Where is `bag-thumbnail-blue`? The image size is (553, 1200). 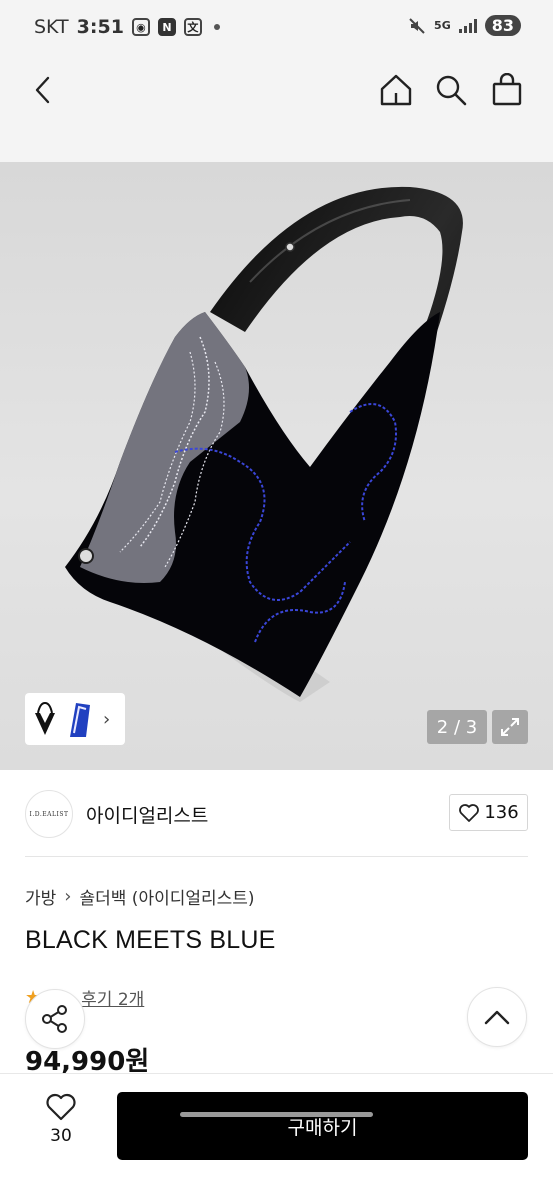 bag-thumbnail-blue is located at coordinates (80, 720).